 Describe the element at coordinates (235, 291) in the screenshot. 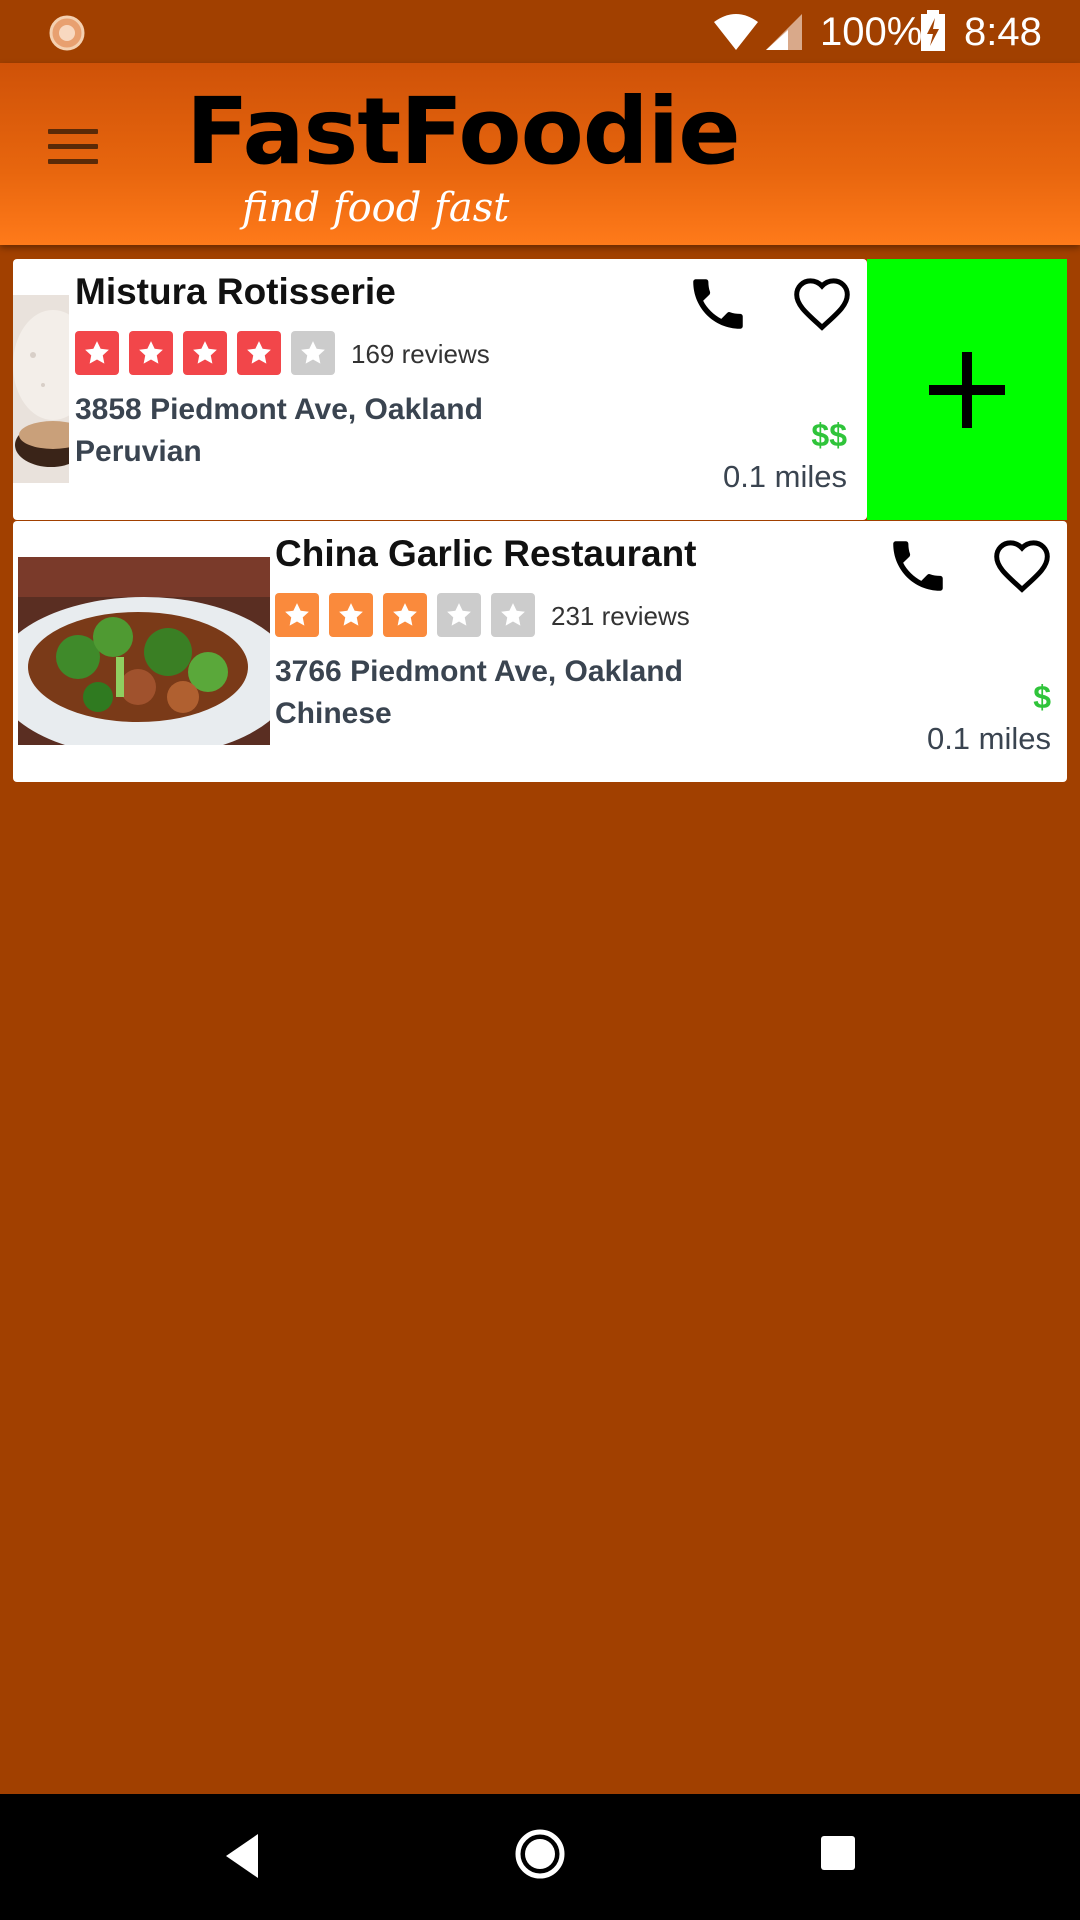

I see `restaurant-name: Mistura Rotisserie` at that location.